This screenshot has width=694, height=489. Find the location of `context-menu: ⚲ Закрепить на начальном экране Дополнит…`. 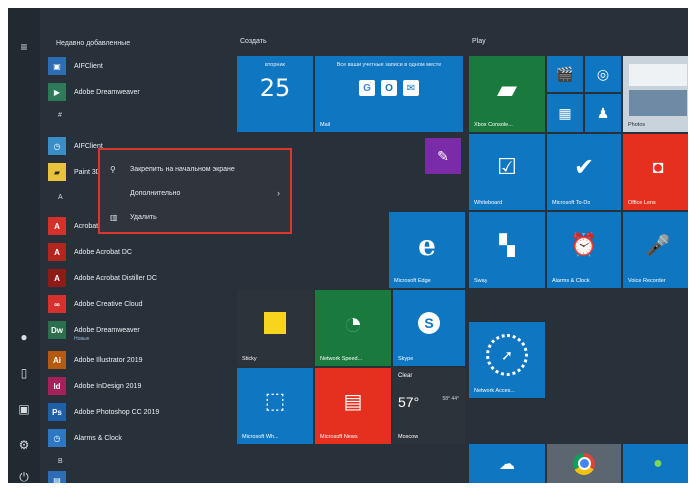

context-menu: ⚲ Закрепить на начальном экране Дополнит… is located at coordinates (195, 191).